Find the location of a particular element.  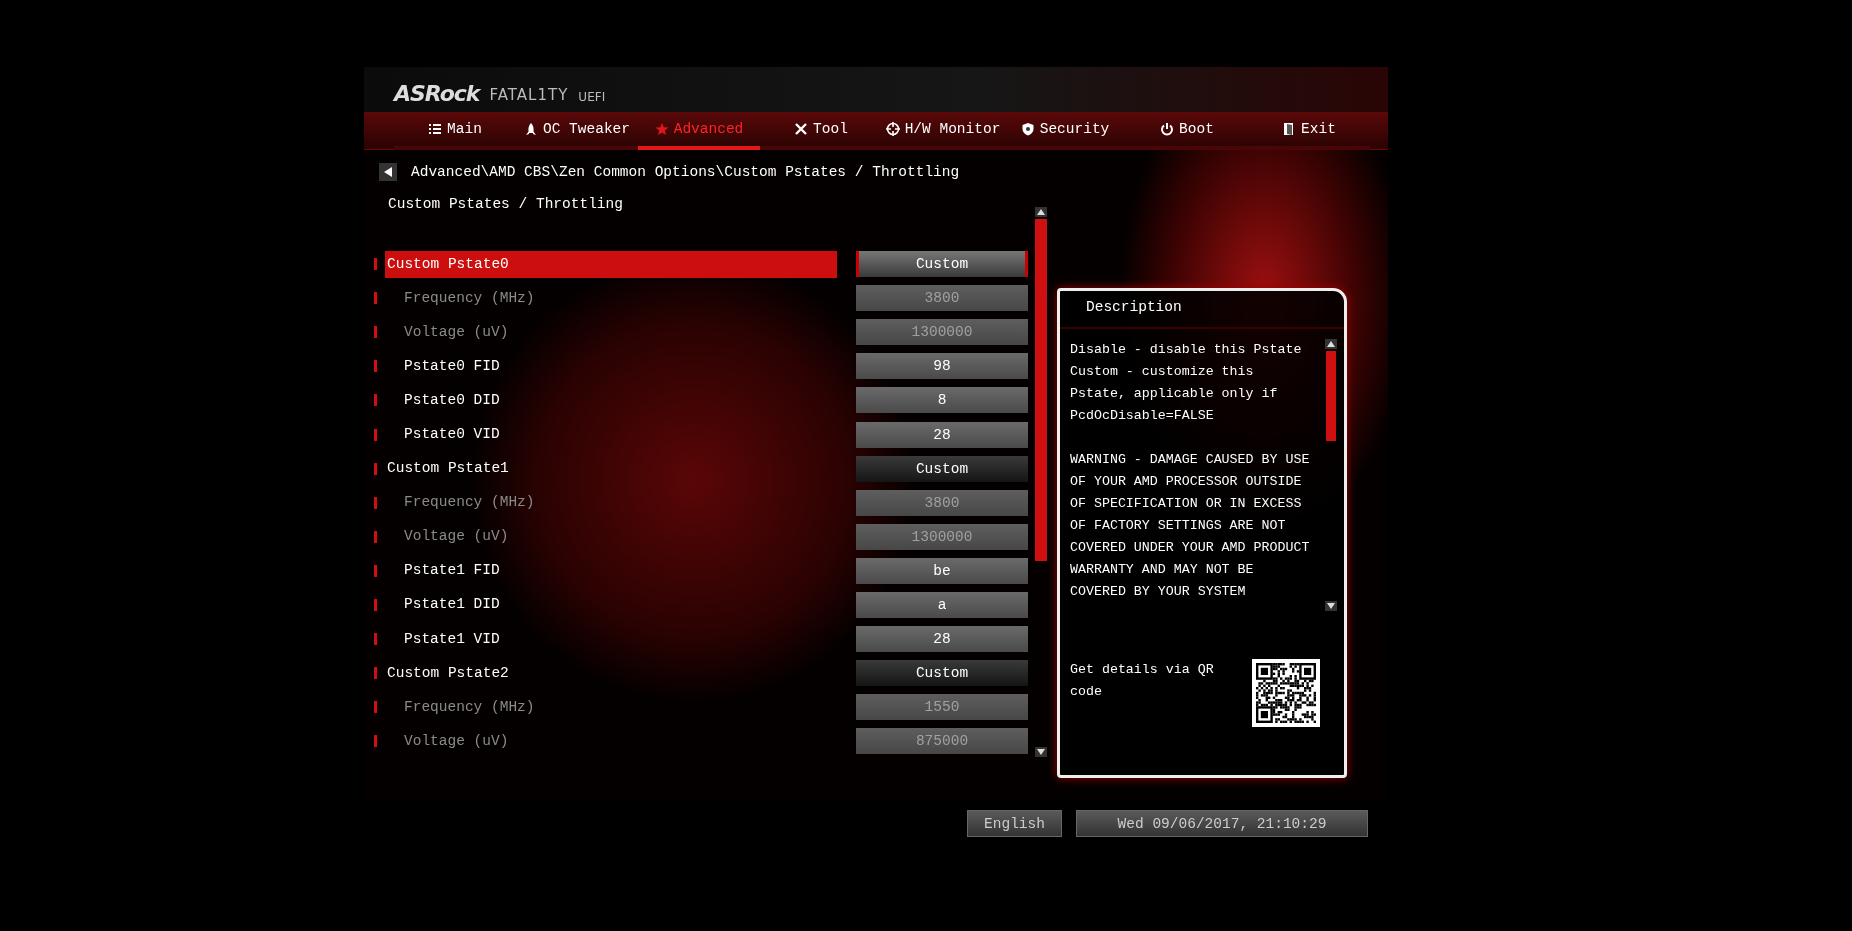

language-button: English is located at coordinates (1014, 823).